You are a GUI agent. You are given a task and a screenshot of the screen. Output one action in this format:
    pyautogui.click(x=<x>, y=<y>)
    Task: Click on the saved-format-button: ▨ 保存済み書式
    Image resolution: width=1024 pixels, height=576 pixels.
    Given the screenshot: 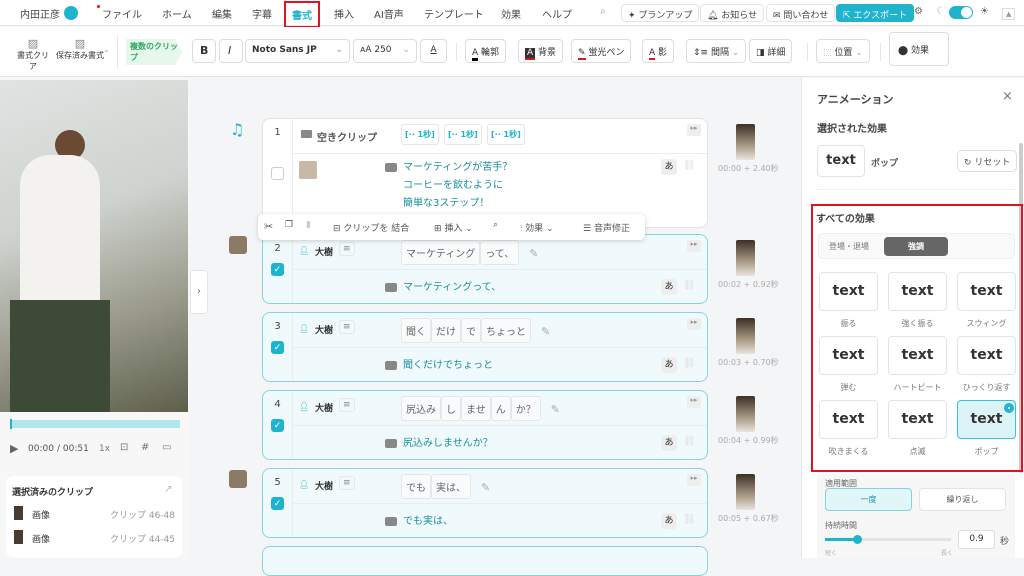 What is the action you would take?
    pyautogui.click(x=80, y=49)
    